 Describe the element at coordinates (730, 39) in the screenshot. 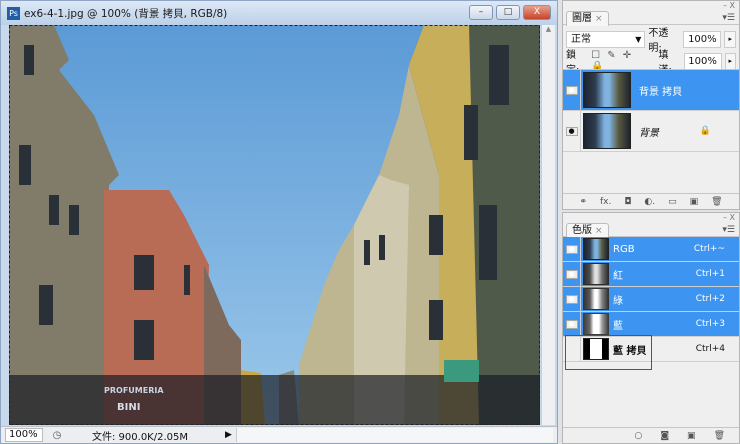

I see `opacity-slider-button: ▸` at that location.